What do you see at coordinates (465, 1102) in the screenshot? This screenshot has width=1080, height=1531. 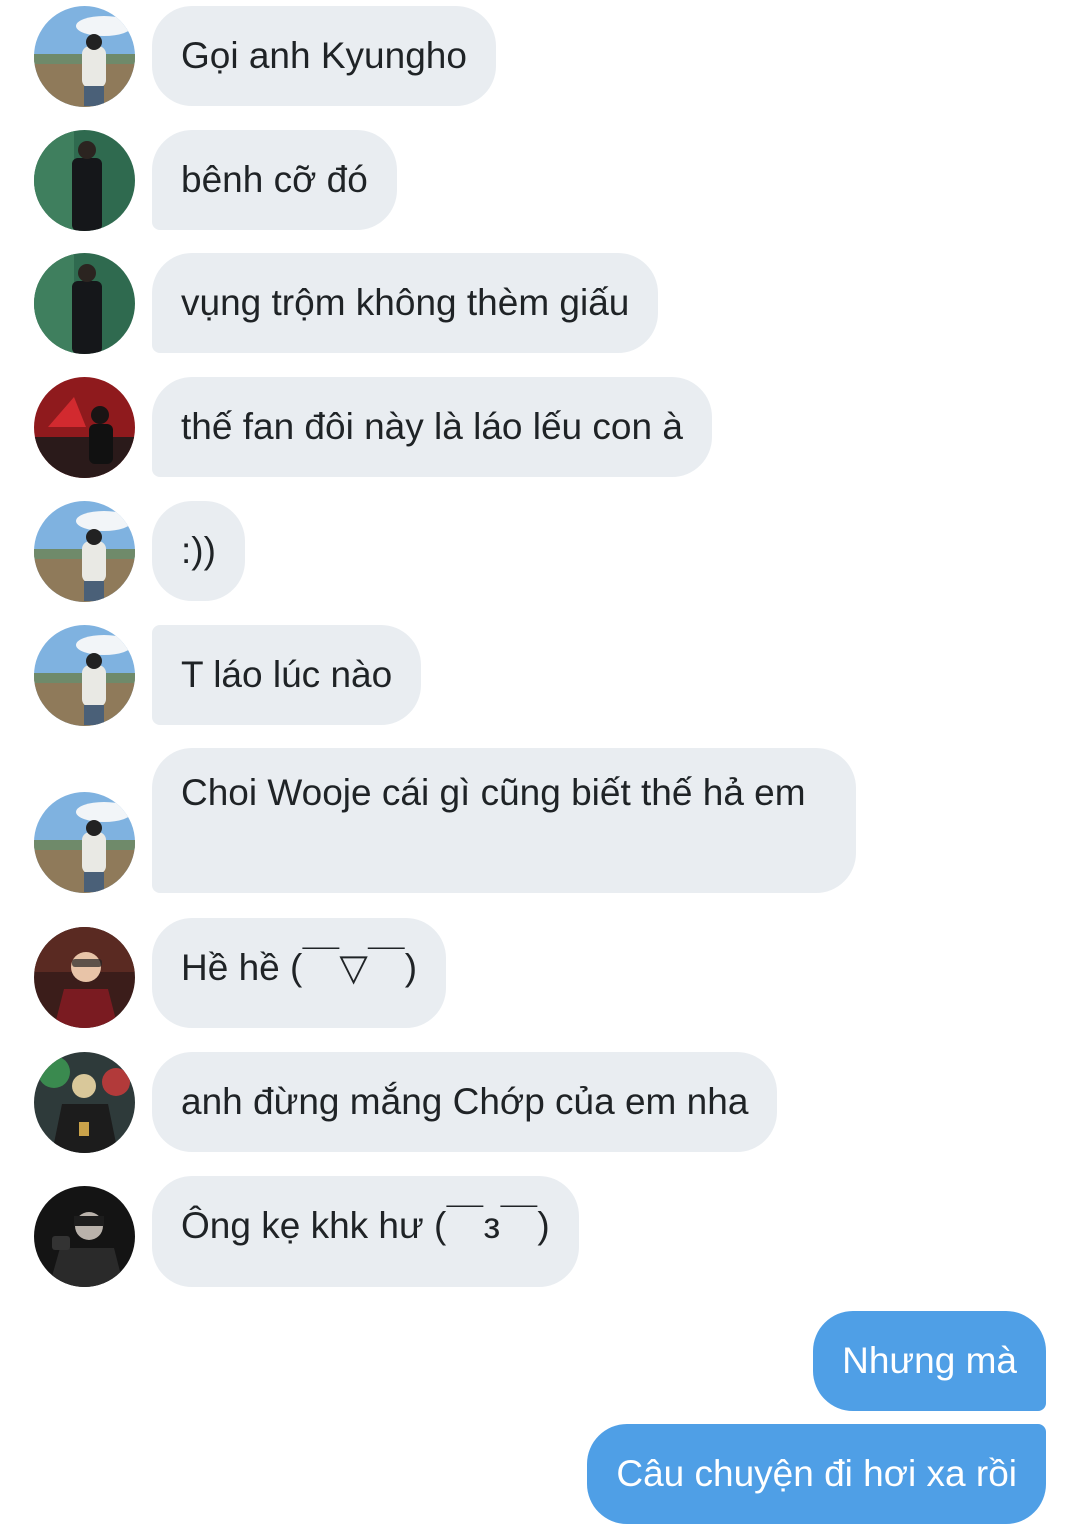 I see `message-bubble: anh đừng mắng Chớp của em nha` at bounding box center [465, 1102].